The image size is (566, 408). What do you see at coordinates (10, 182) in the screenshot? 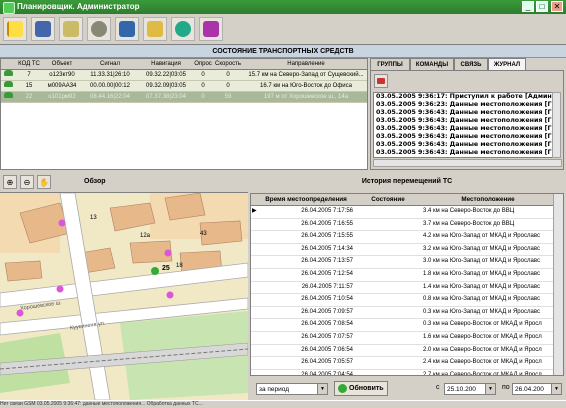
I see `zoom-in-button: ⊕` at bounding box center [10, 182].